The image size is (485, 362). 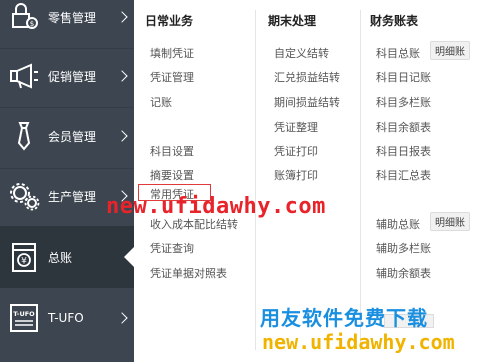 What do you see at coordinates (450, 221) in the screenshot?
I see `aux-detail-ledger-button: 明细账` at bounding box center [450, 221].